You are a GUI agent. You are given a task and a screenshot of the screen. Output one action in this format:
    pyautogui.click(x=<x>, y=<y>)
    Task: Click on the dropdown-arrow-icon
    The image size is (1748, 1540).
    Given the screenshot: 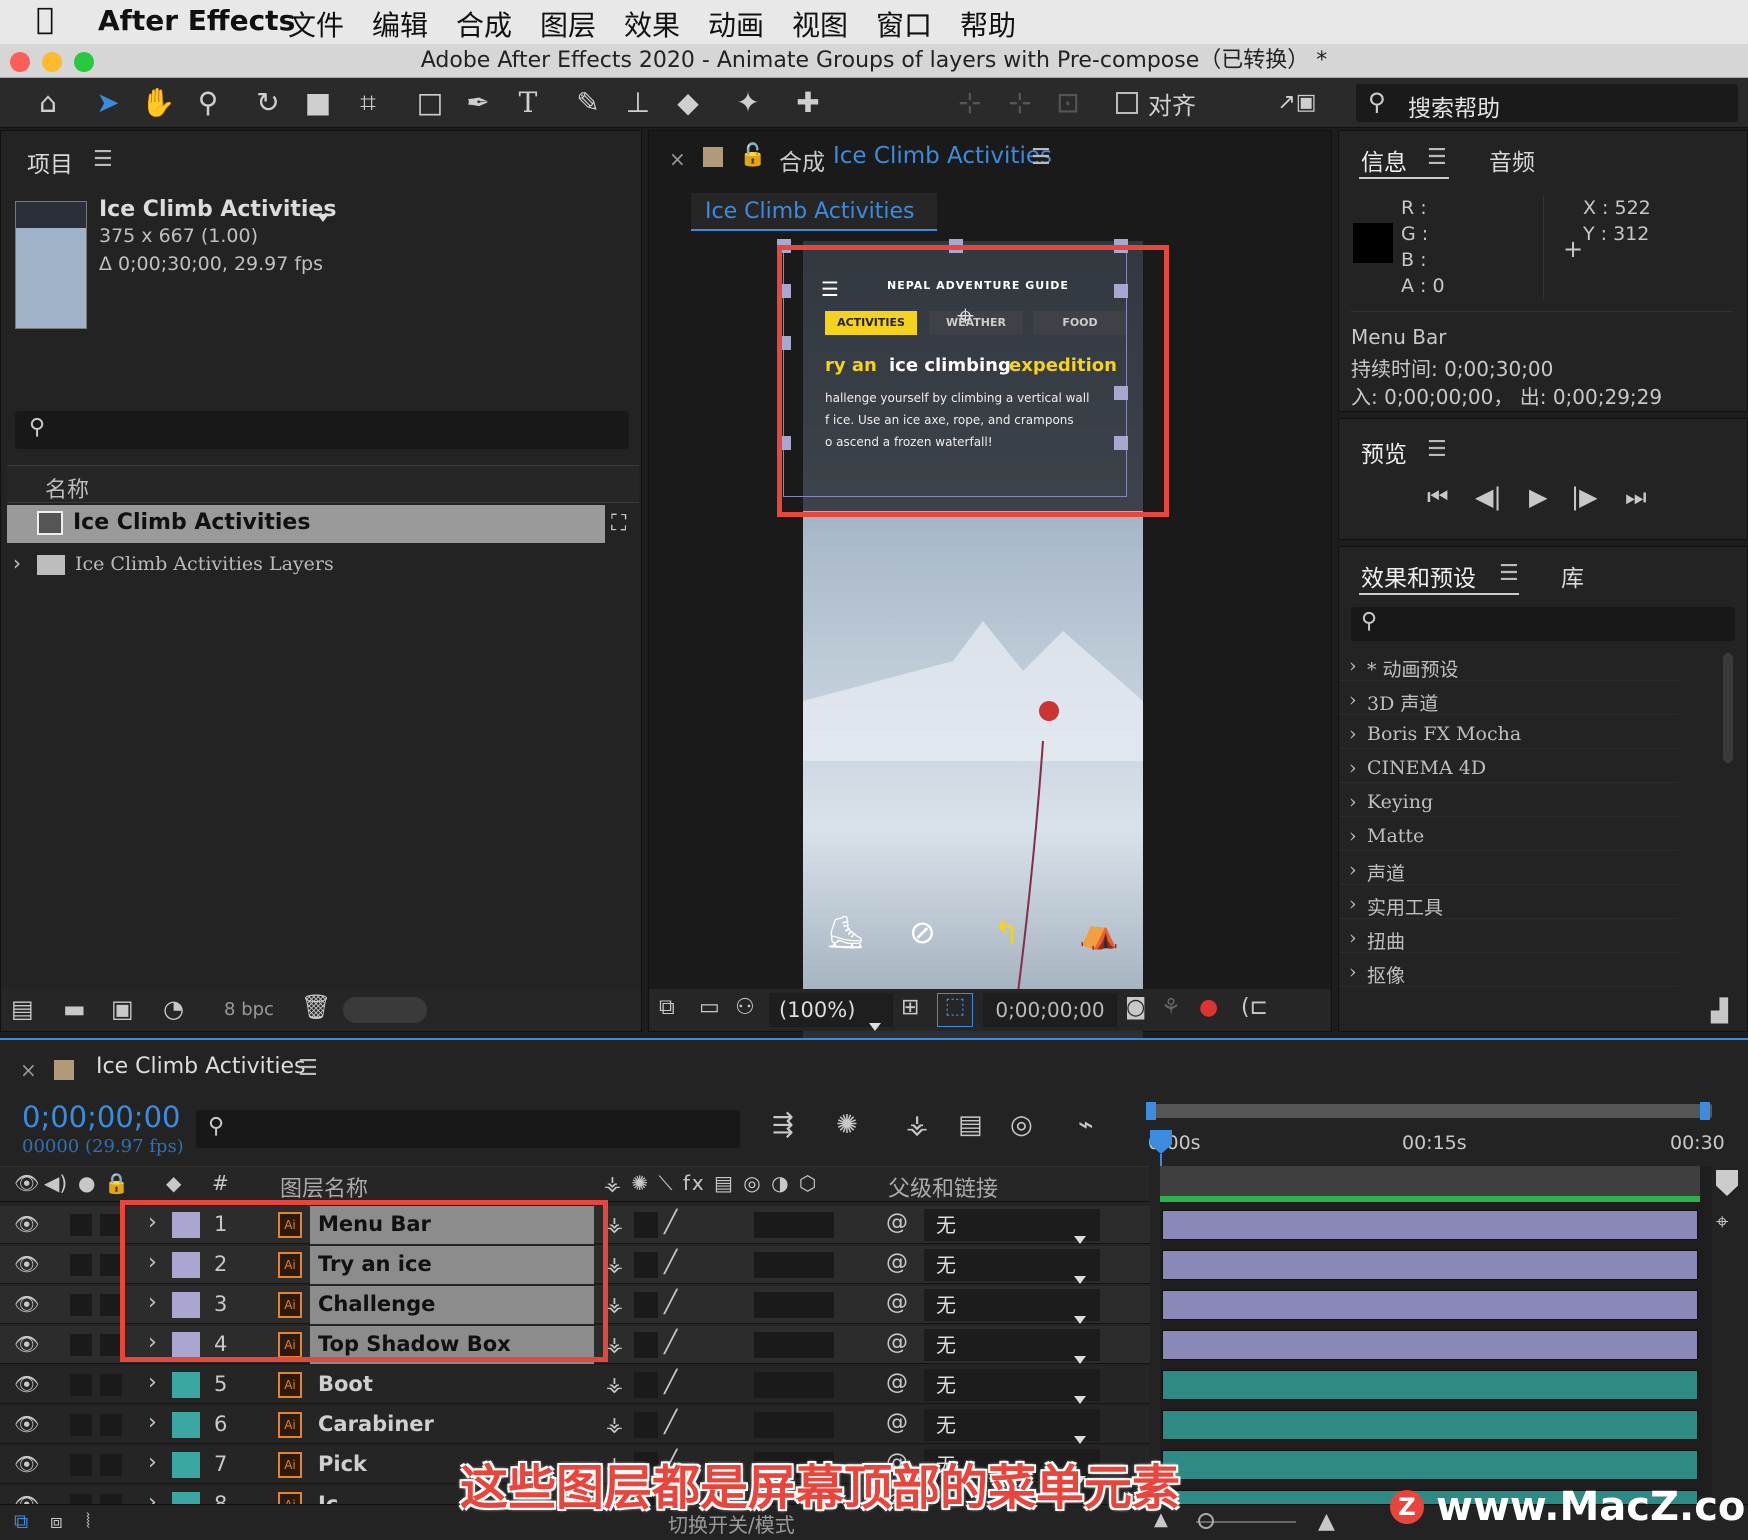 What is the action you would take?
    pyautogui.click(x=323, y=216)
    